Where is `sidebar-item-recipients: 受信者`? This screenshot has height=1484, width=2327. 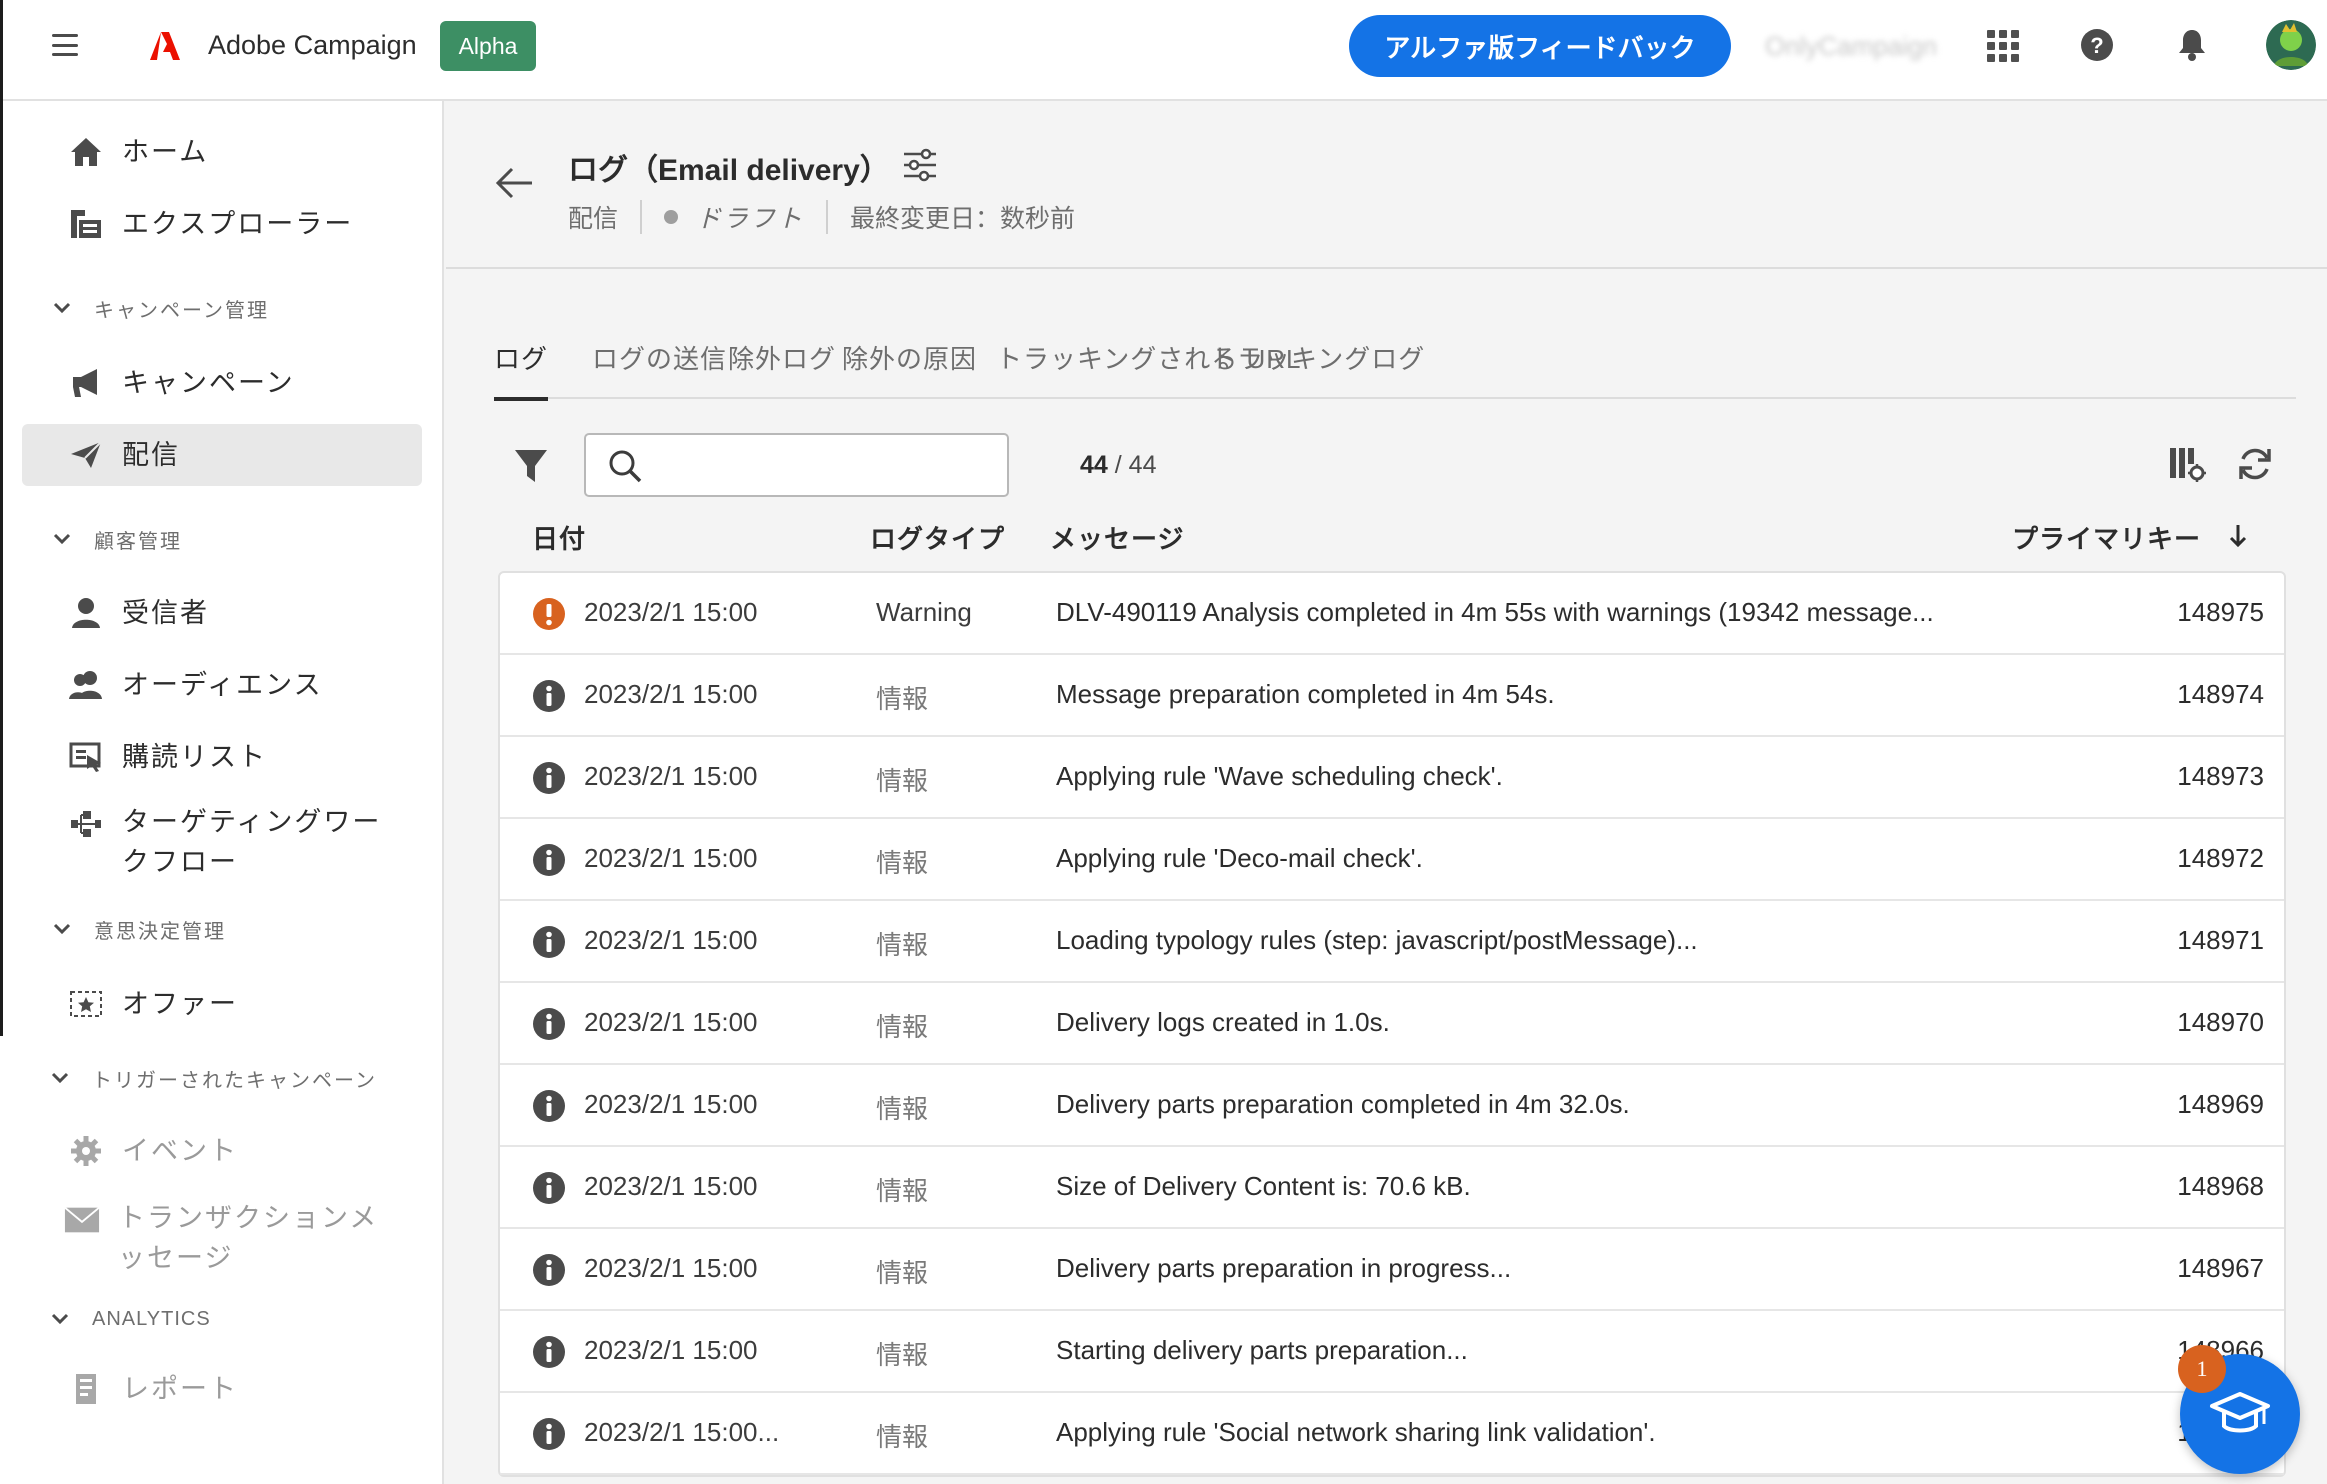
sidebar-item-recipients: 受信者 is located at coordinates (222, 613).